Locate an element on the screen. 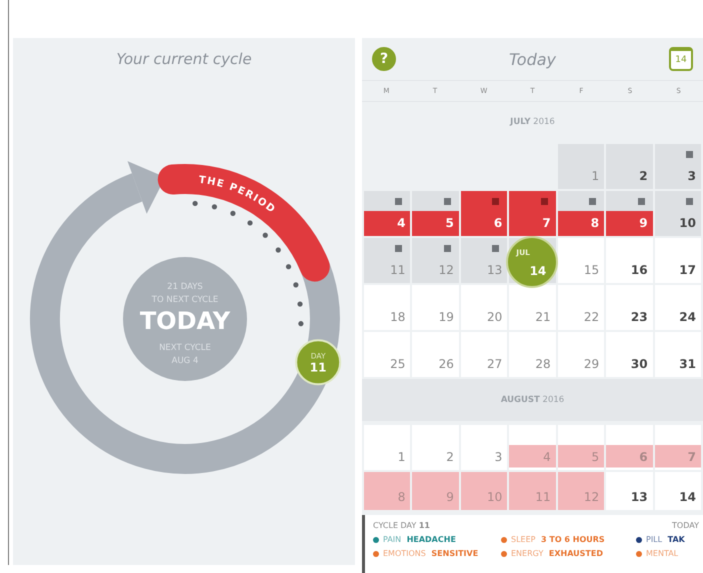 The image size is (703, 573). calendar-day: 19 is located at coordinates (435, 307).